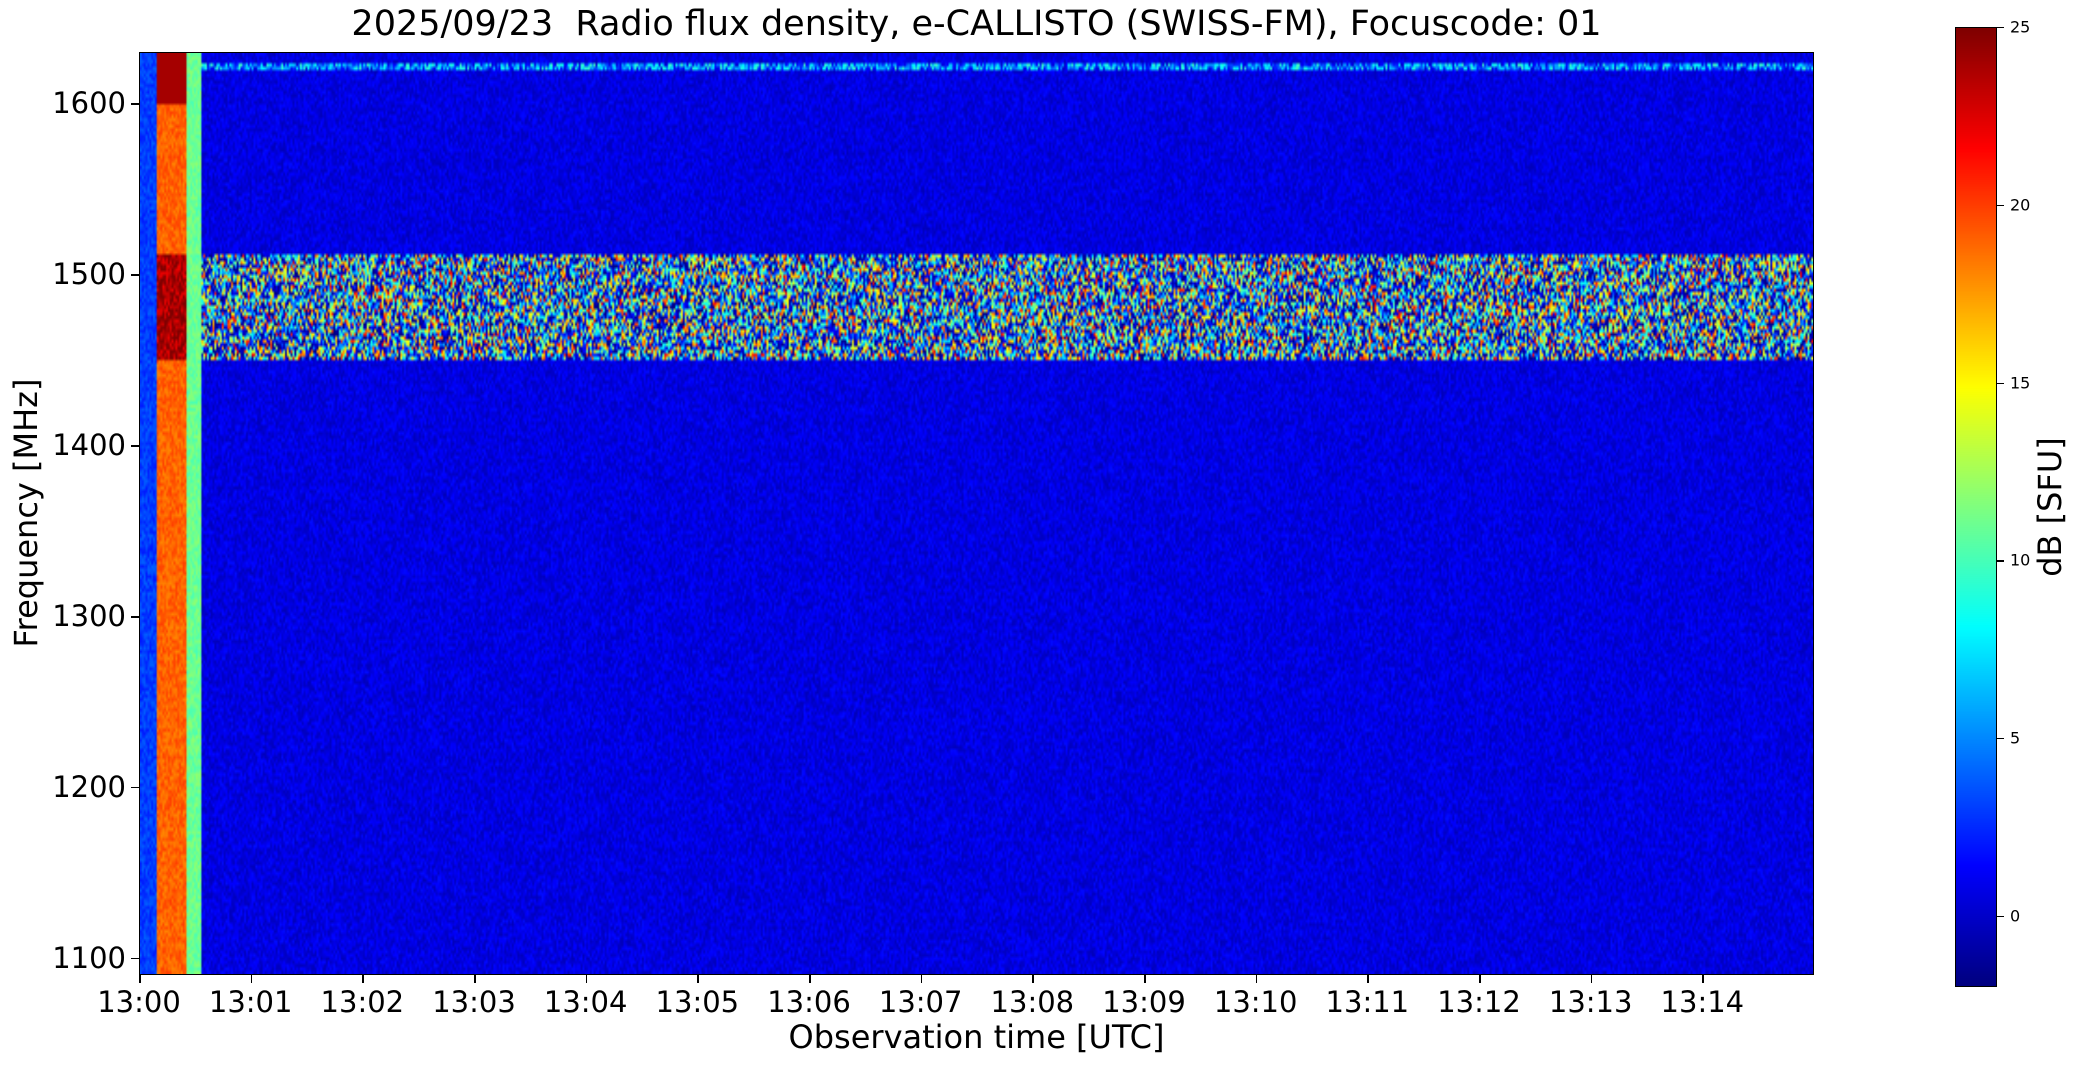 The image size is (2082, 1067). I want to click on y-tick-label: 1200, so click(89, 786).